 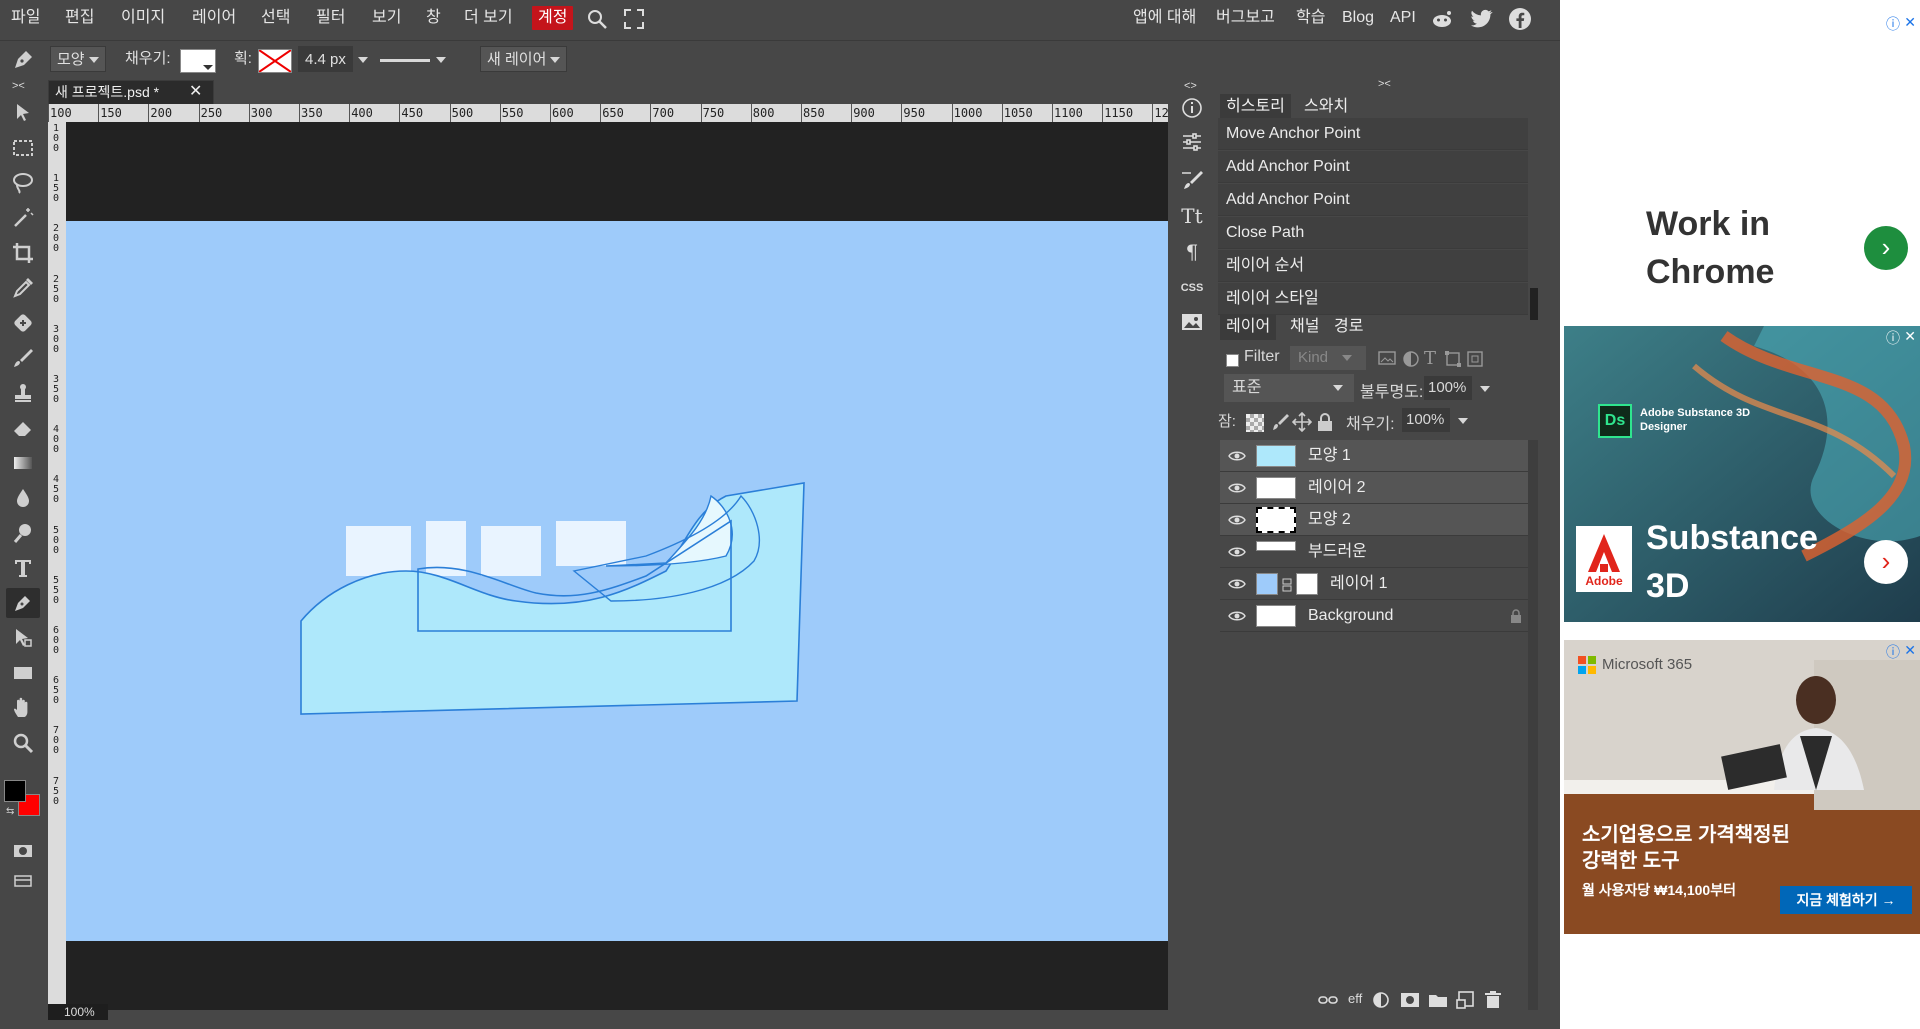 What do you see at coordinates (1485, 389) in the screenshot?
I see `opacity-dropdown` at bounding box center [1485, 389].